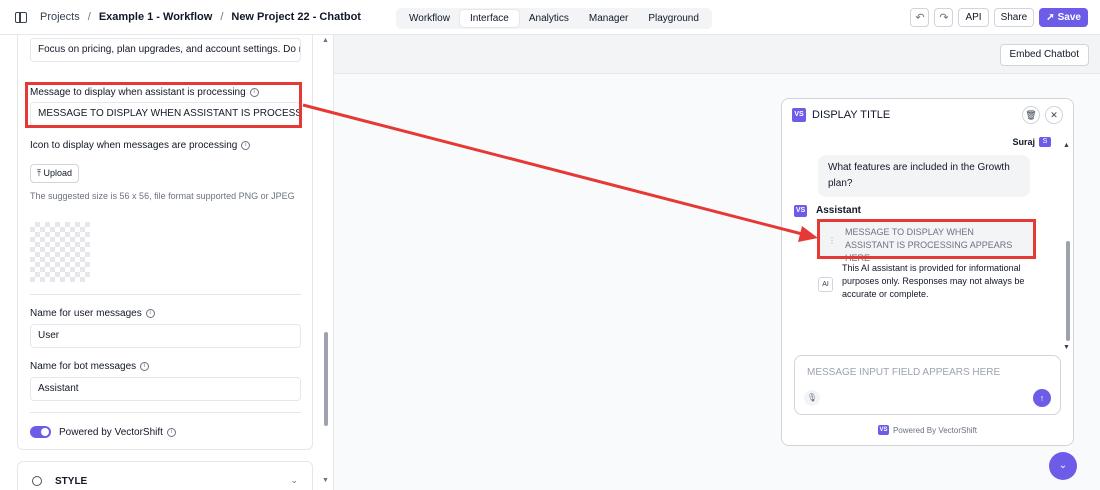 The width and height of the screenshot is (1100, 490). I want to click on share-button: Share, so click(1014, 17).